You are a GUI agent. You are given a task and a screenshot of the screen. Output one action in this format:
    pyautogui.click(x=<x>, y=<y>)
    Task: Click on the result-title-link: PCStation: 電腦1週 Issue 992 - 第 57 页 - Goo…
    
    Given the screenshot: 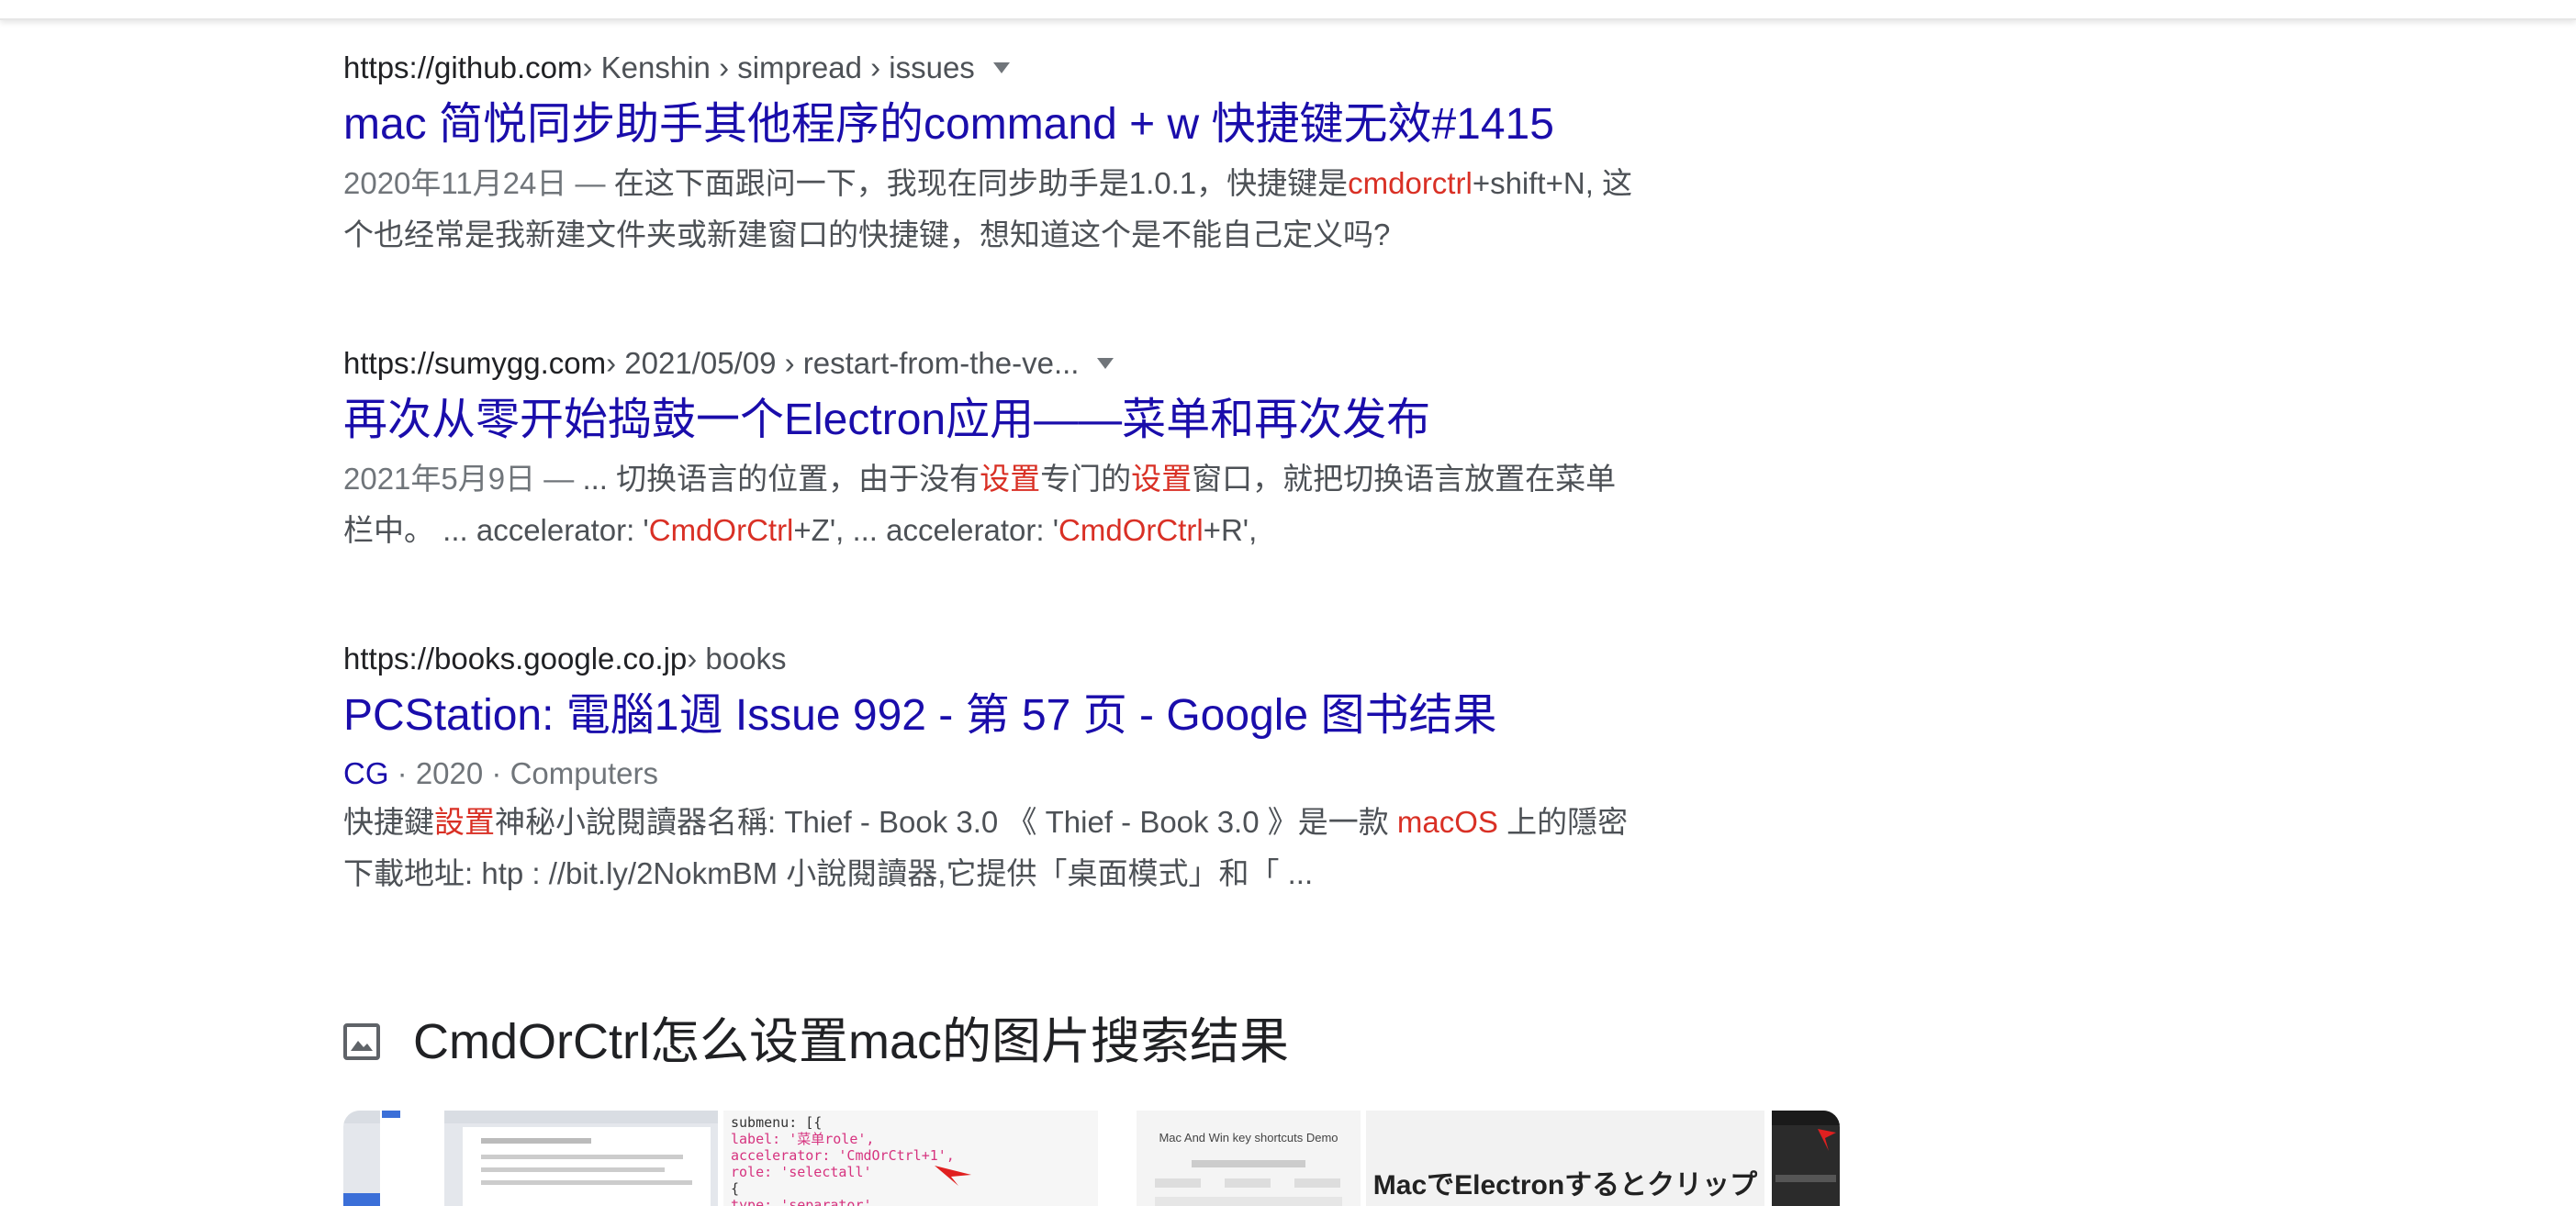 What is the action you would take?
    pyautogui.click(x=1041, y=716)
    